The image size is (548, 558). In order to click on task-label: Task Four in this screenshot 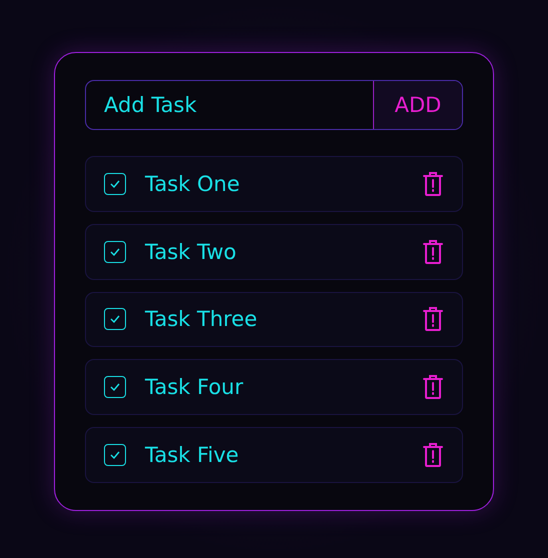, I will do `click(194, 387)`.